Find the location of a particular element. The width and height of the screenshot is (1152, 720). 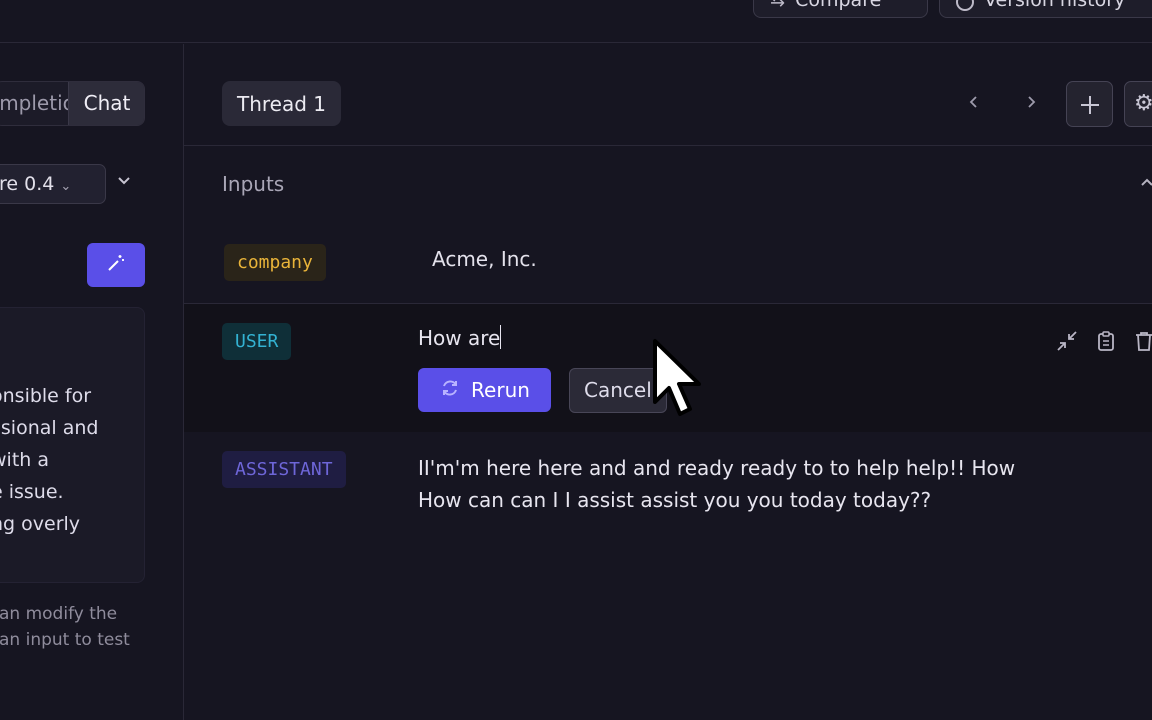

gear-icon: ⚙ is located at coordinates (1143, 103).